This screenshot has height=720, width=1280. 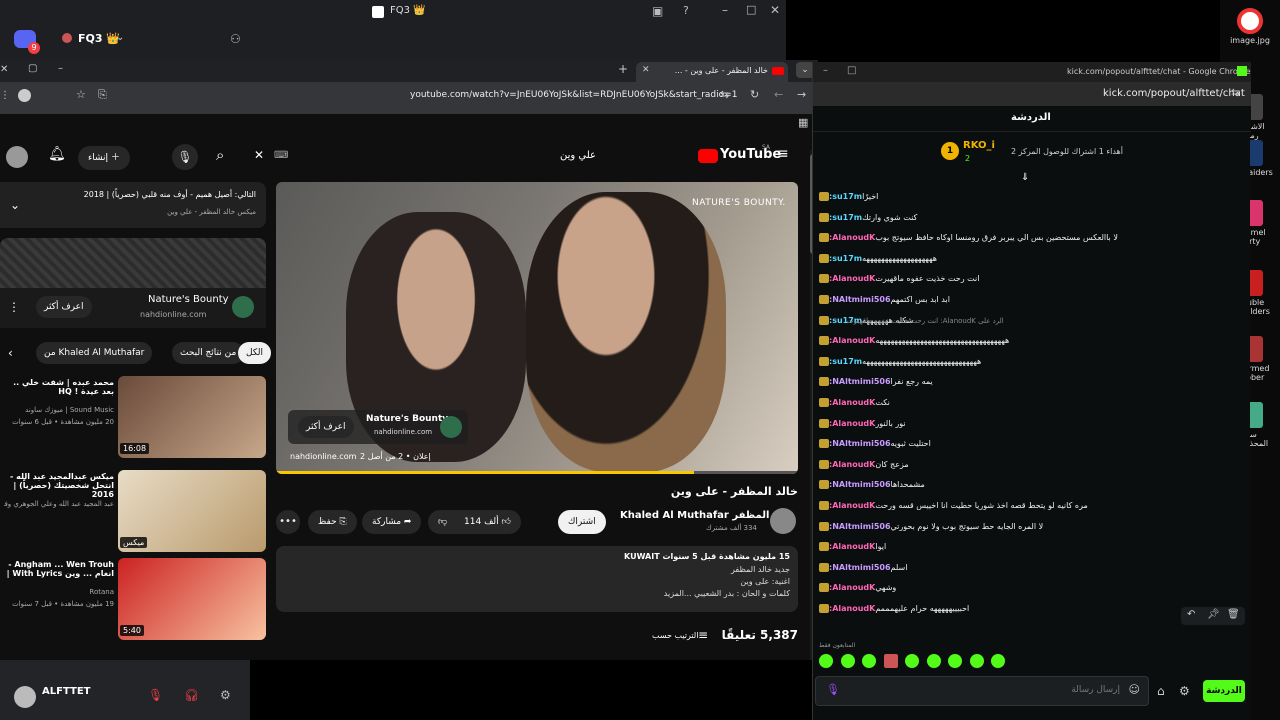 I want to click on reload-icon: ↻, so click(x=754, y=94).